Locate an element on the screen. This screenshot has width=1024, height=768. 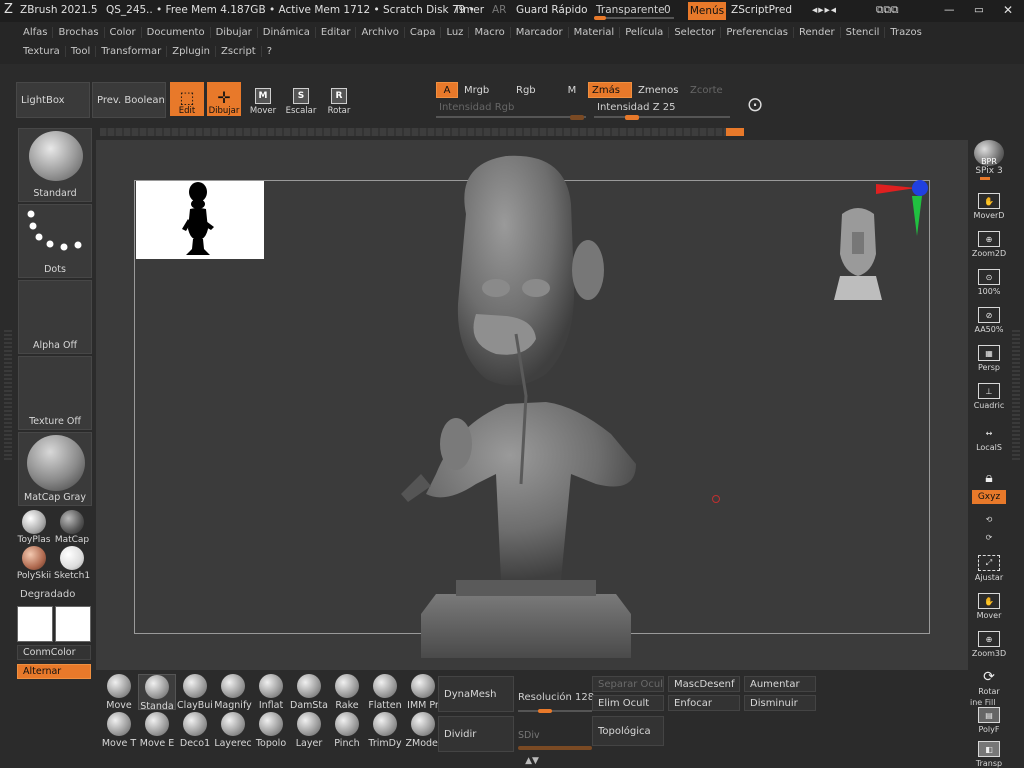
menu-item-transformar: Transformar is located at coordinates (130, 51).